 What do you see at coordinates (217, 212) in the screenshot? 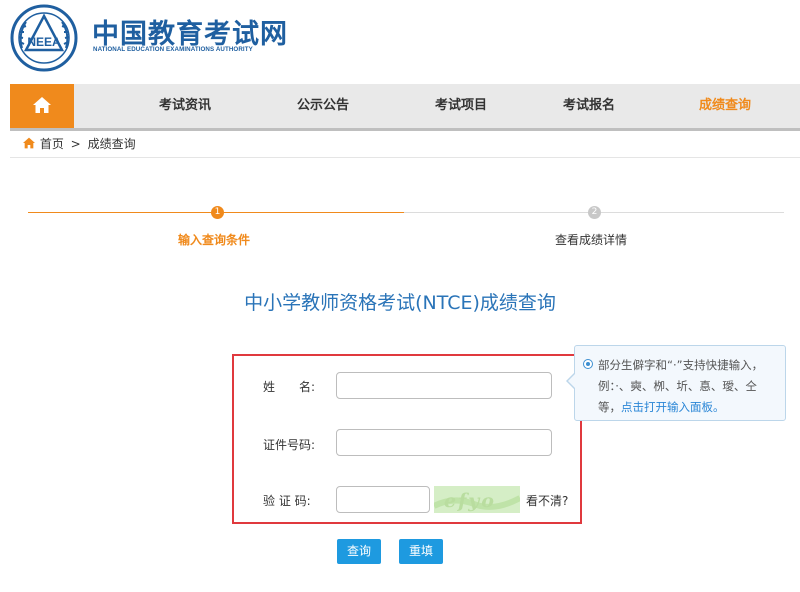
I see `step-1-marker: 1` at bounding box center [217, 212].